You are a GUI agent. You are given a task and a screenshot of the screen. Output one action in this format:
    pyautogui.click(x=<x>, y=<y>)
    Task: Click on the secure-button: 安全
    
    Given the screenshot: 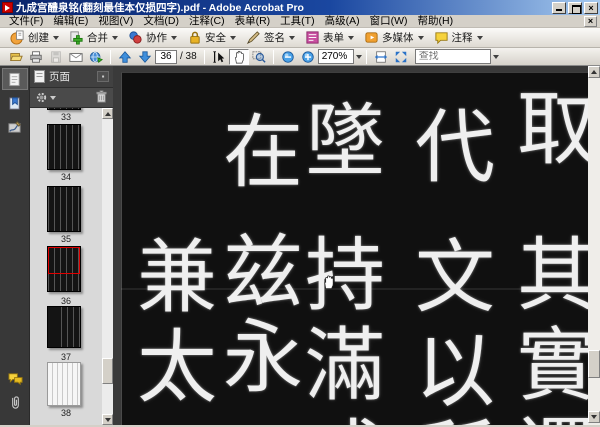 What is the action you would take?
    pyautogui.click(x=211, y=38)
    